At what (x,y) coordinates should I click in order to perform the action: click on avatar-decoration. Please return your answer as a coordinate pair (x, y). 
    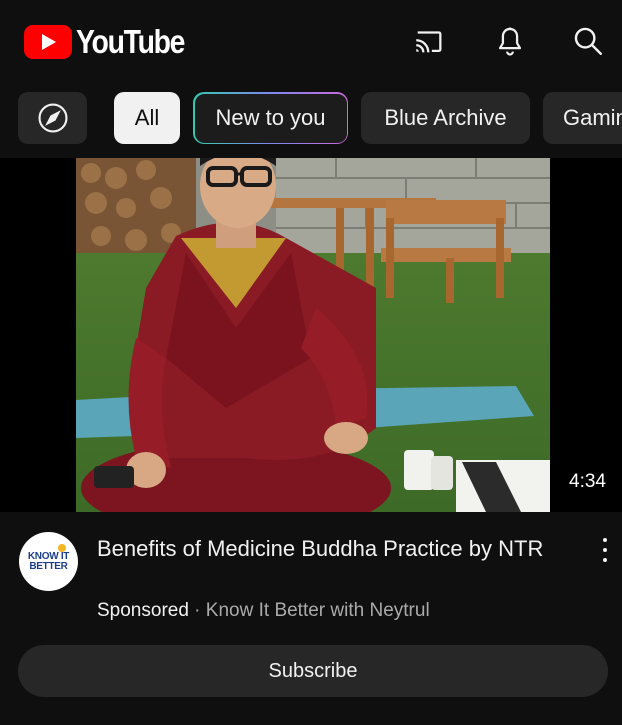
    Looking at the image, I should click on (62, 548).